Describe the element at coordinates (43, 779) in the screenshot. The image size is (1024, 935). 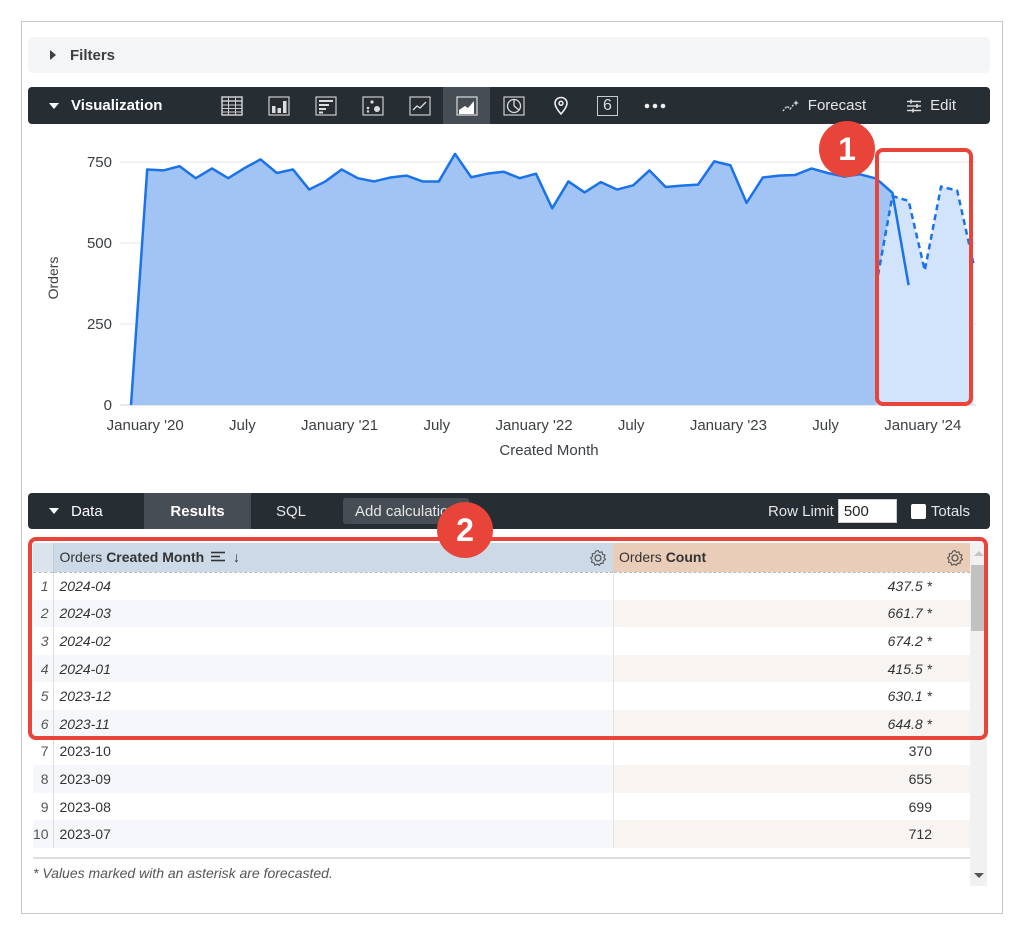
I see `row-number: 8` at that location.